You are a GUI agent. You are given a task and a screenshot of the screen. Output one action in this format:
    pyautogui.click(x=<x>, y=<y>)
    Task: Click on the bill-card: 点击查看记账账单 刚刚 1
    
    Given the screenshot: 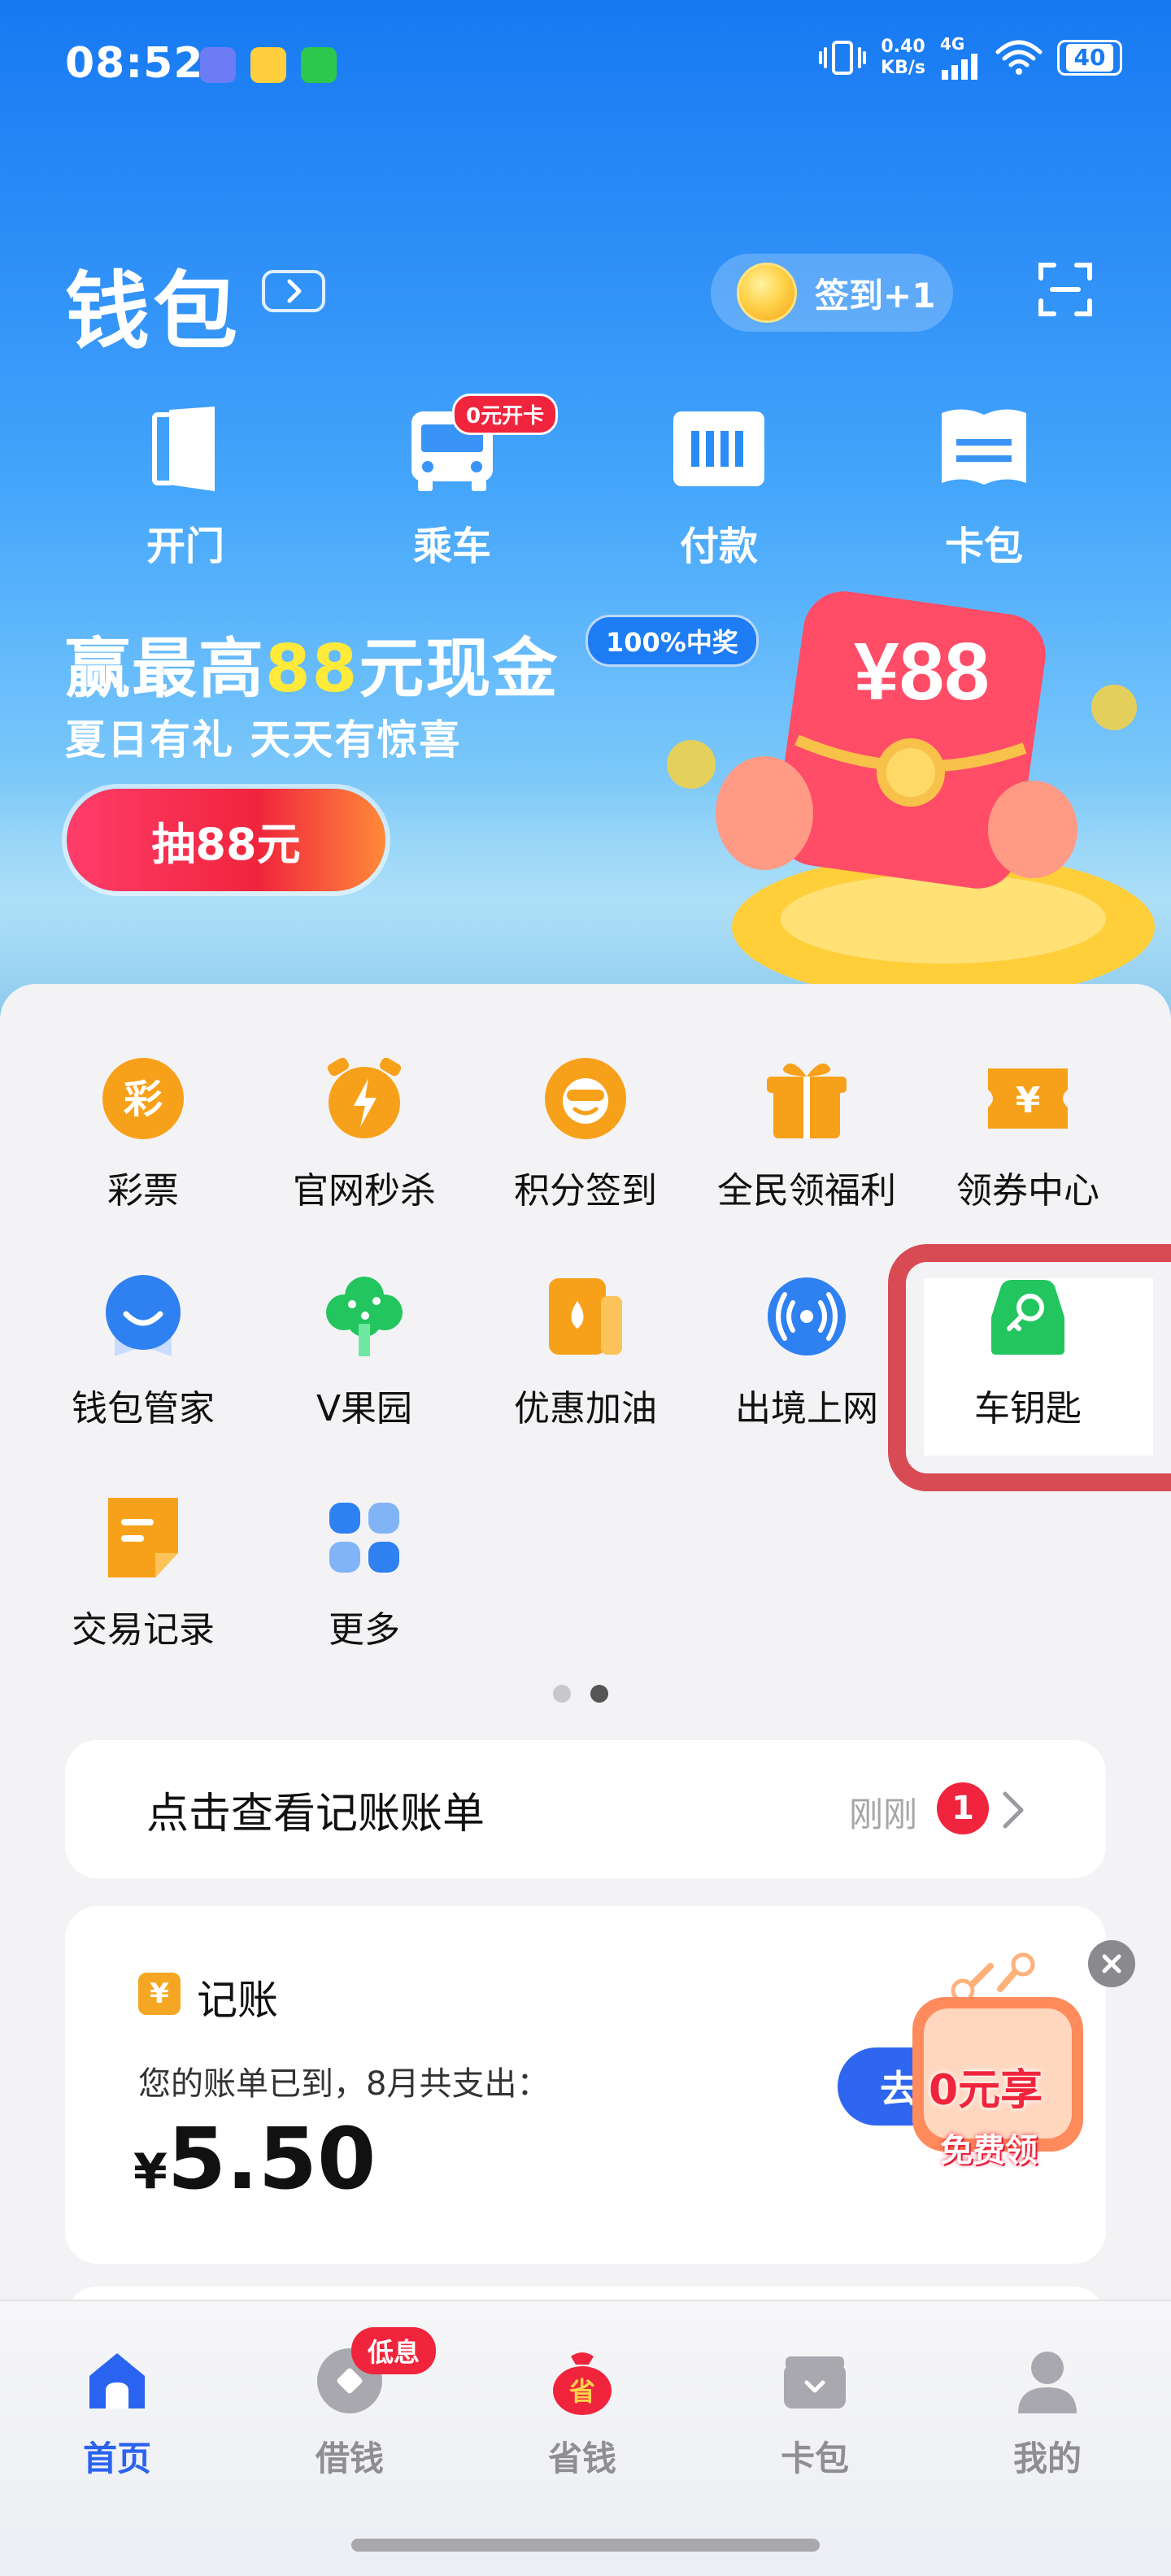 What is the action you would take?
    pyautogui.click(x=585, y=1809)
    